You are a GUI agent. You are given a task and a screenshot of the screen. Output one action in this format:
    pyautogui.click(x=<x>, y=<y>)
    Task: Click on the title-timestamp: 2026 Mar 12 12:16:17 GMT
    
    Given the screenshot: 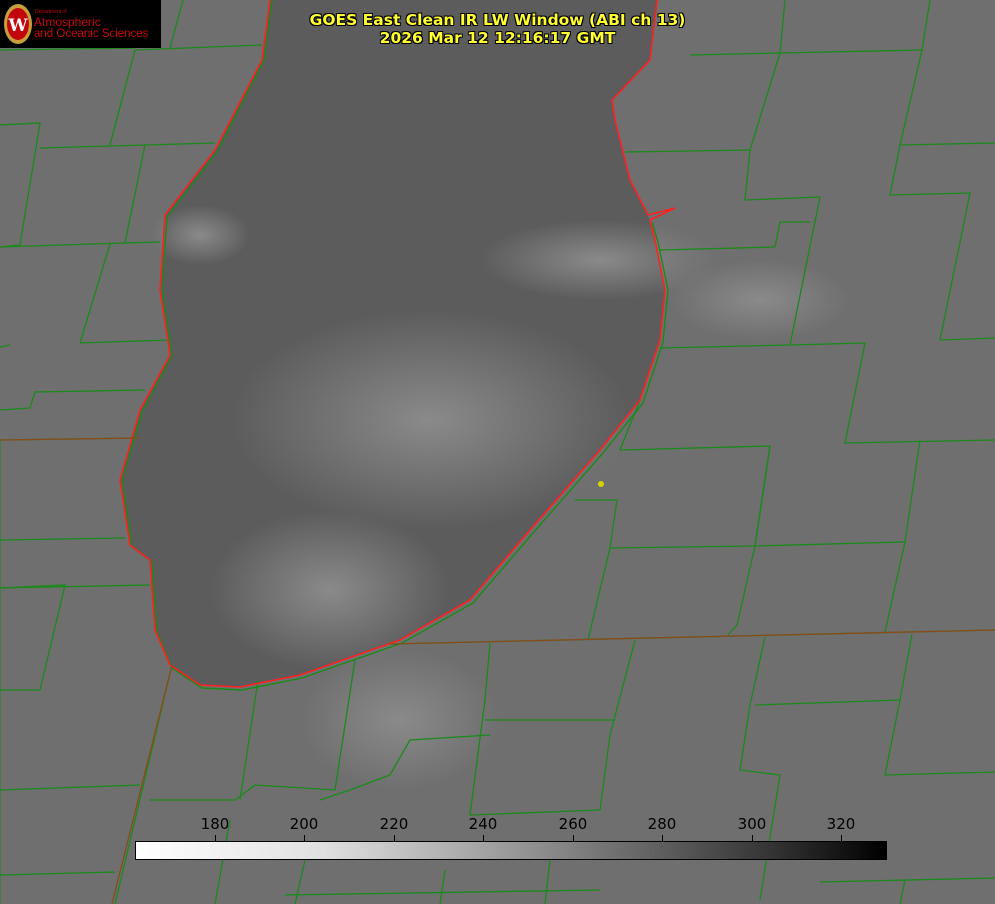 What is the action you would take?
    pyautogui.click(x=497, y=38)
    